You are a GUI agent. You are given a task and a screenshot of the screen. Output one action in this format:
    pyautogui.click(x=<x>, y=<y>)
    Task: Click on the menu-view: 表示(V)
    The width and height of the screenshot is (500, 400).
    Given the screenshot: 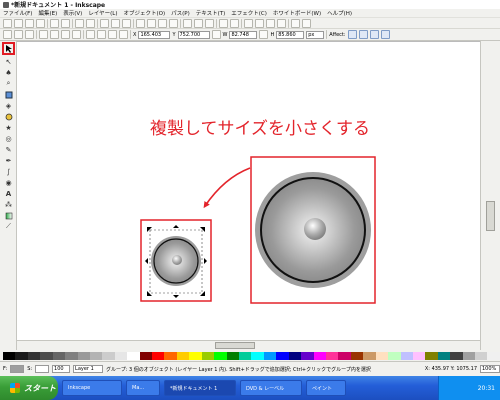 What is the action you would take?
    pyautogui.click(x=72, y=13)
    